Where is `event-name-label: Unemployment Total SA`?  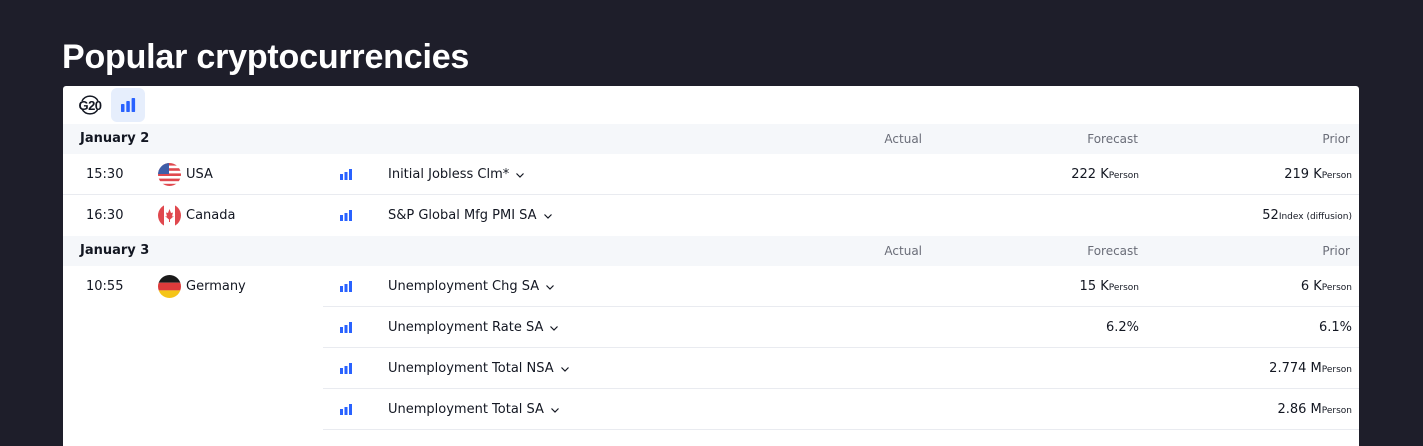
event-name-label: Unemployment Total SA is located at coordinates (466, 409).